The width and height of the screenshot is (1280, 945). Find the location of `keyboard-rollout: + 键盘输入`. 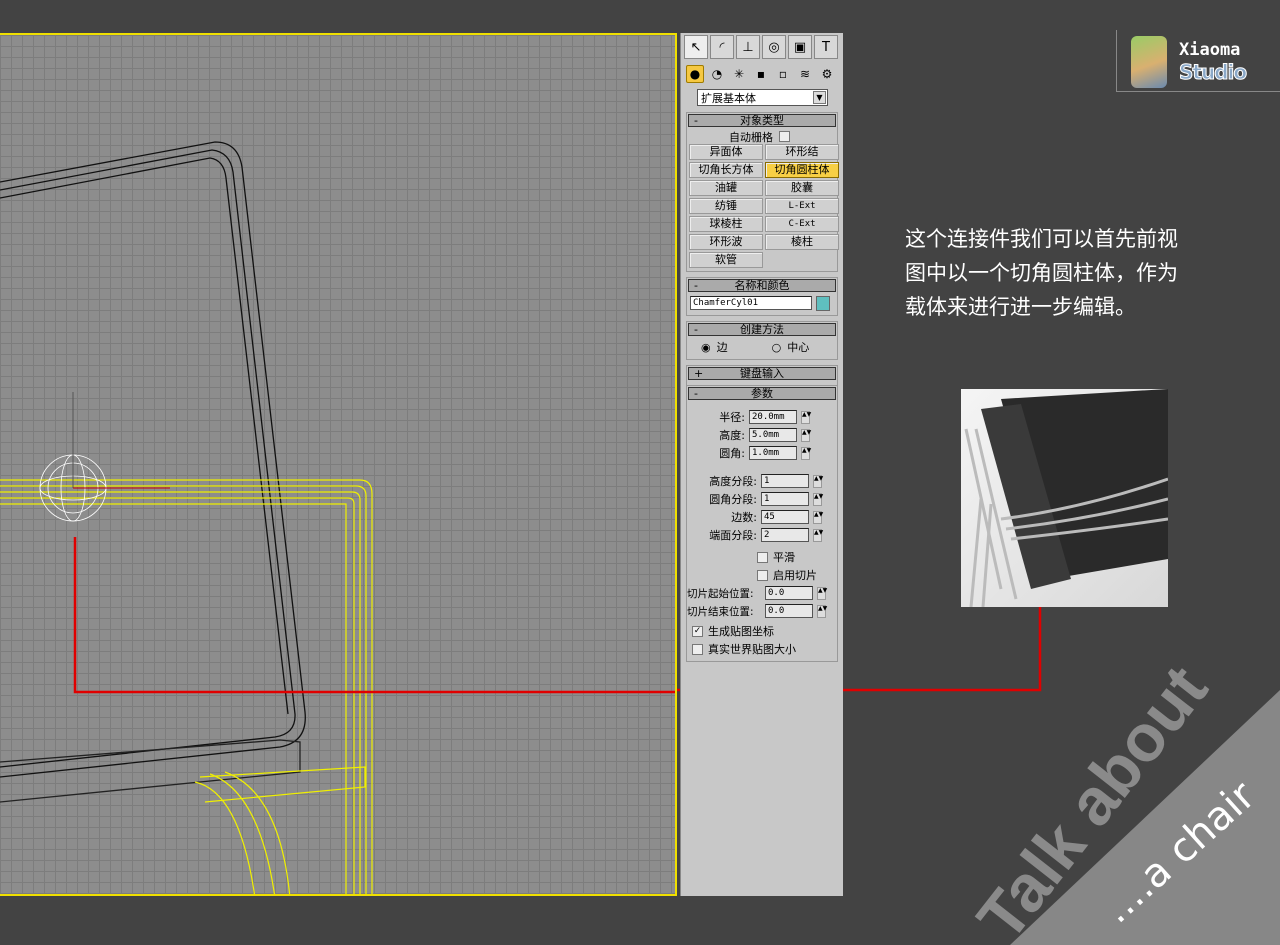

keyboard-rollout: + 键盘输入 is located at coordinates (762, 375).